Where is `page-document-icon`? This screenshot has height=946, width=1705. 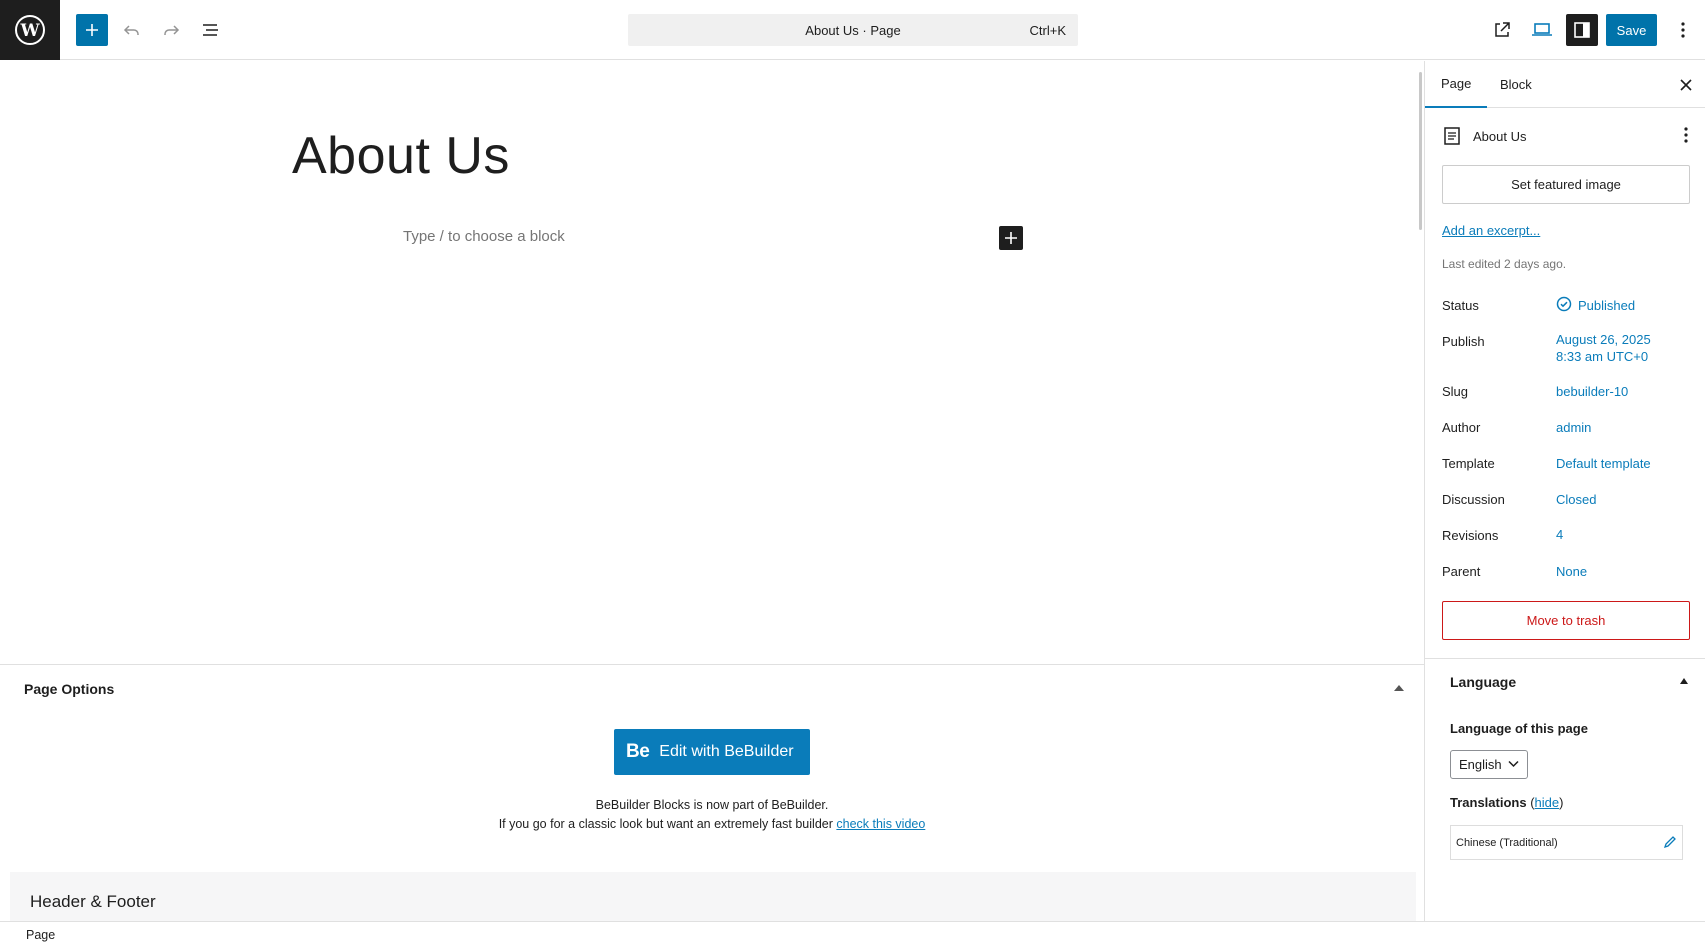
page-document-icon is located at coordinates (1452, 138).